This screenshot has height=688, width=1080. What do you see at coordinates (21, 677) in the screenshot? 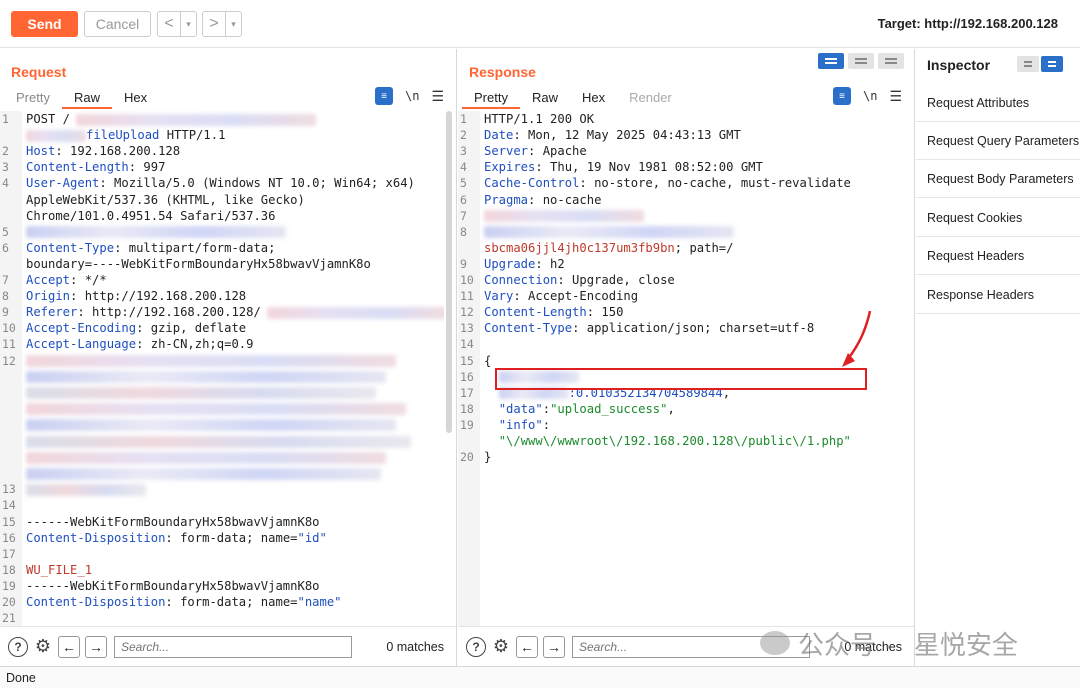
I see `status-text: Done` at bounding box center [21, 677].